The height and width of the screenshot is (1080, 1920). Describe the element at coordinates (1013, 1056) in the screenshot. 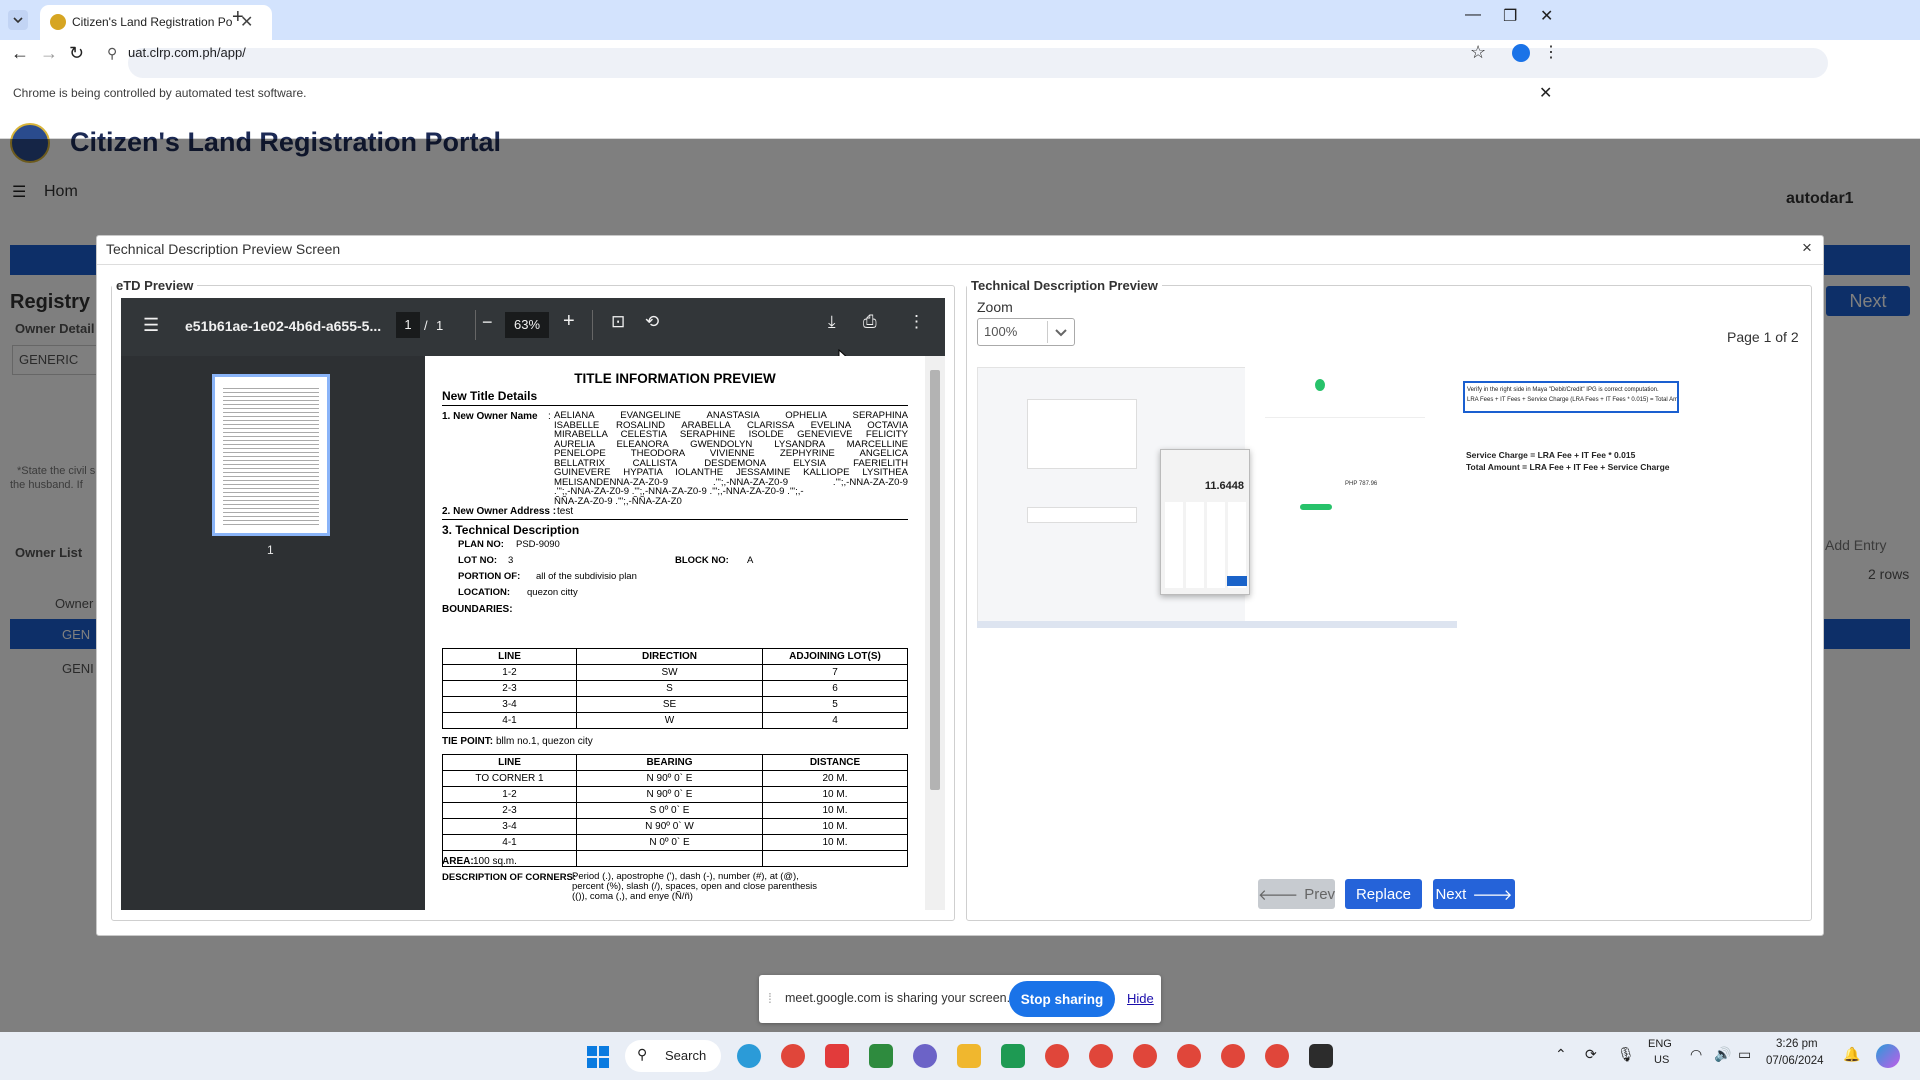

I see `chat-icon` at that location.